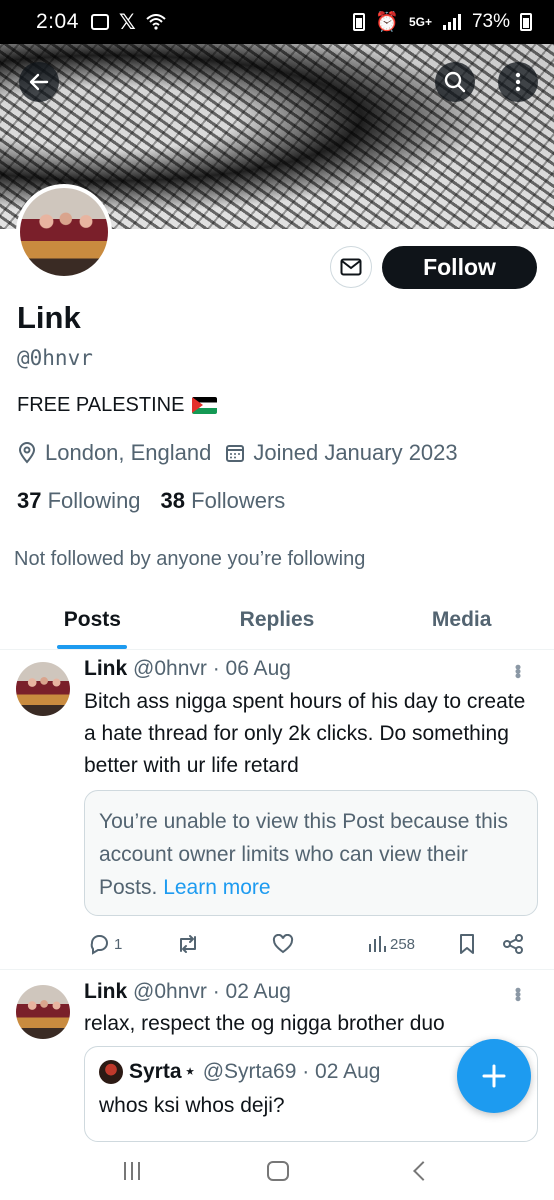 Image resolution: width=554 pixels, height=1200 pixels. What do you see at coordinates (359, 22) in the screenshot?
I see `battery-saver-icon` at bounding box center [359, 22].